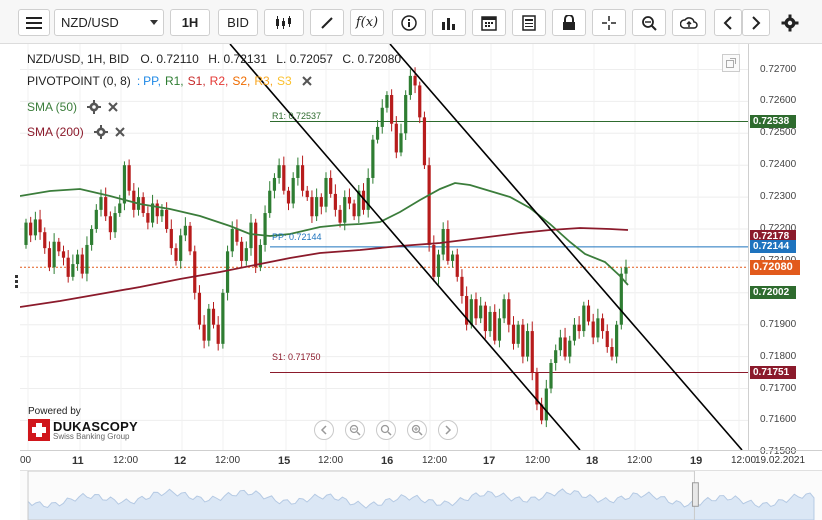  I want to click on pivot-level-1: R1,, so click(174, 81).